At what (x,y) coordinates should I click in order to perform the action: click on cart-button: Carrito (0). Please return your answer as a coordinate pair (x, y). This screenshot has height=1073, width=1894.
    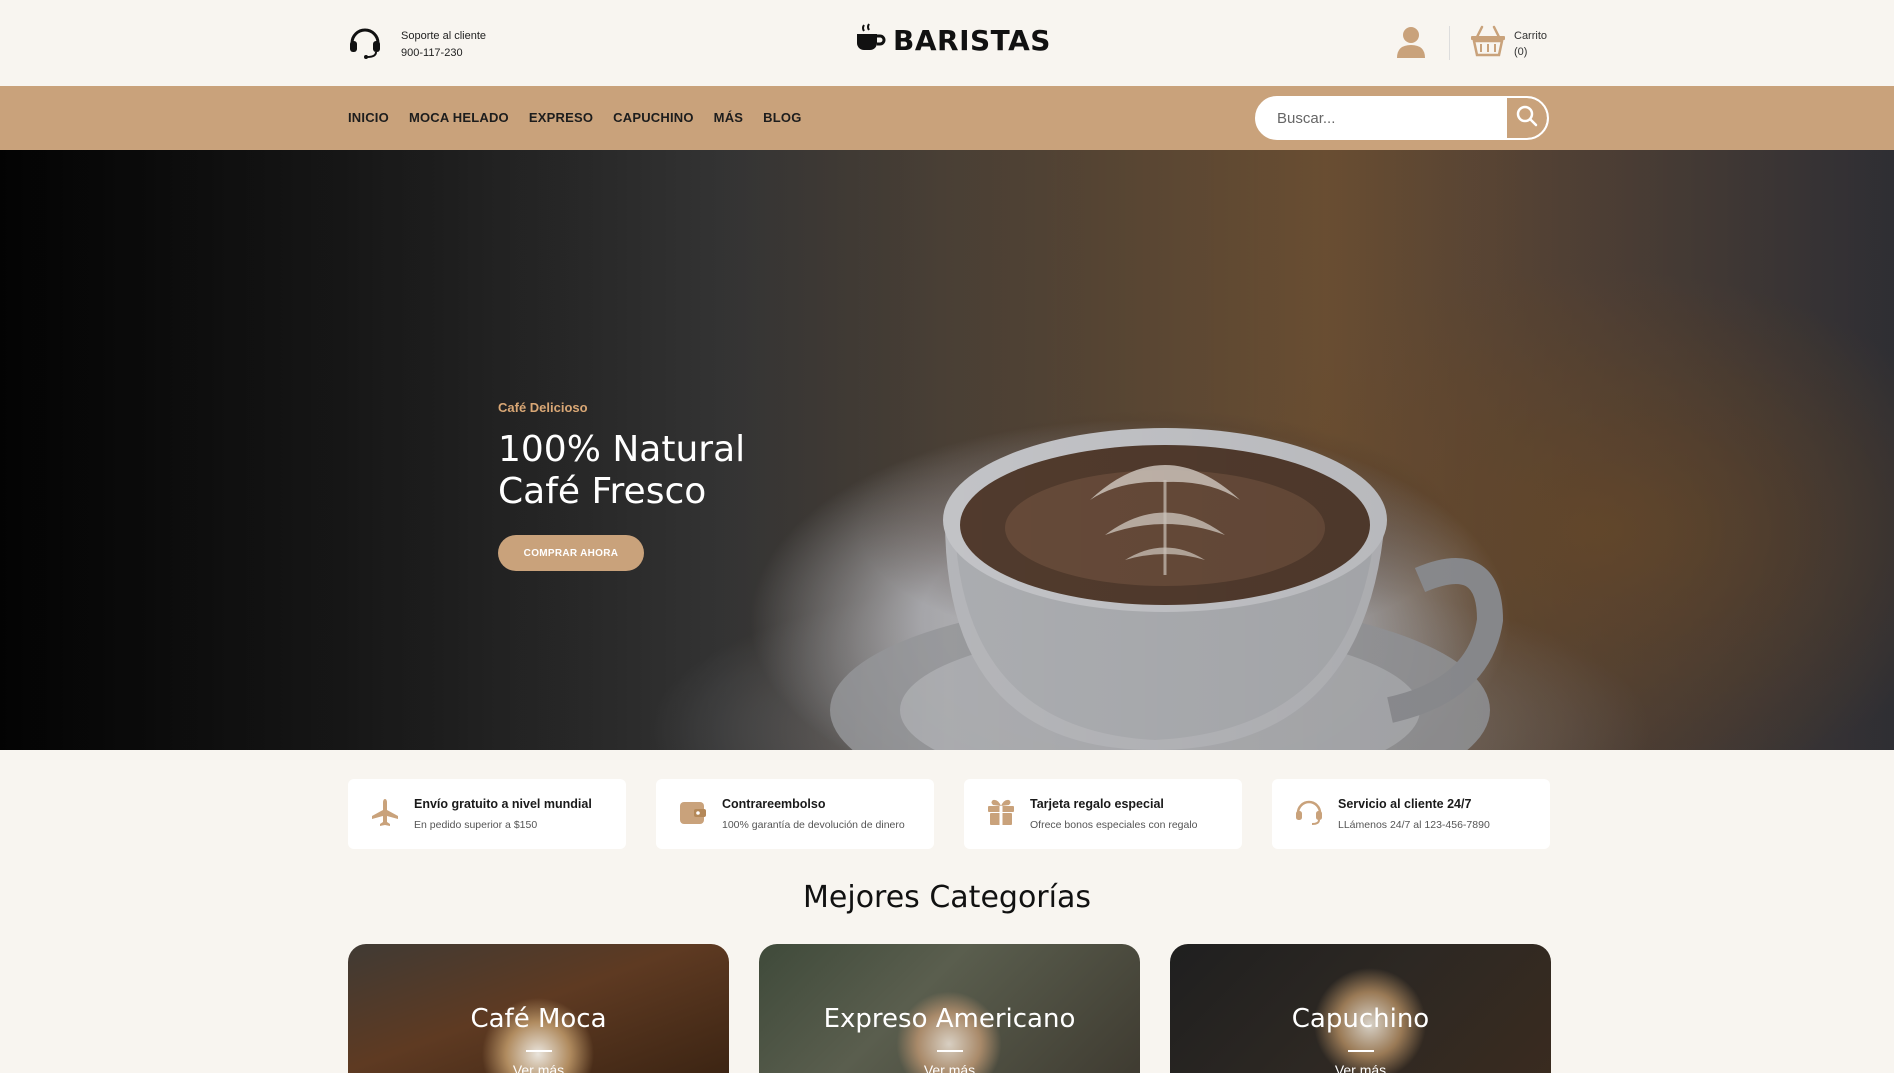
    Looking at the image, I should click on (1508, 43).